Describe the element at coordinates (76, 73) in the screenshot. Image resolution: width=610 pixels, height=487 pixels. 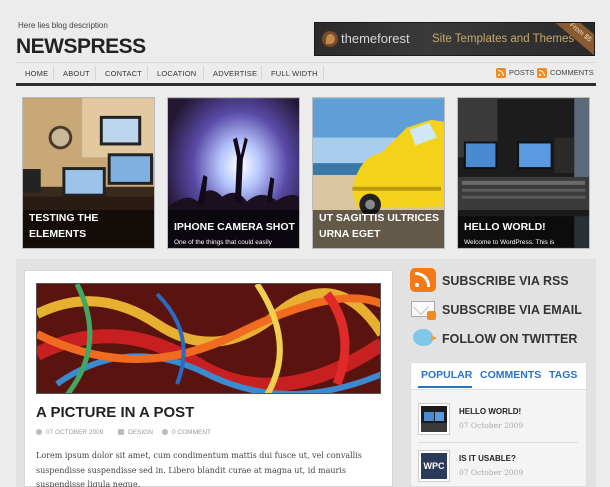
I see `nav-about: ABOUT` at that location.